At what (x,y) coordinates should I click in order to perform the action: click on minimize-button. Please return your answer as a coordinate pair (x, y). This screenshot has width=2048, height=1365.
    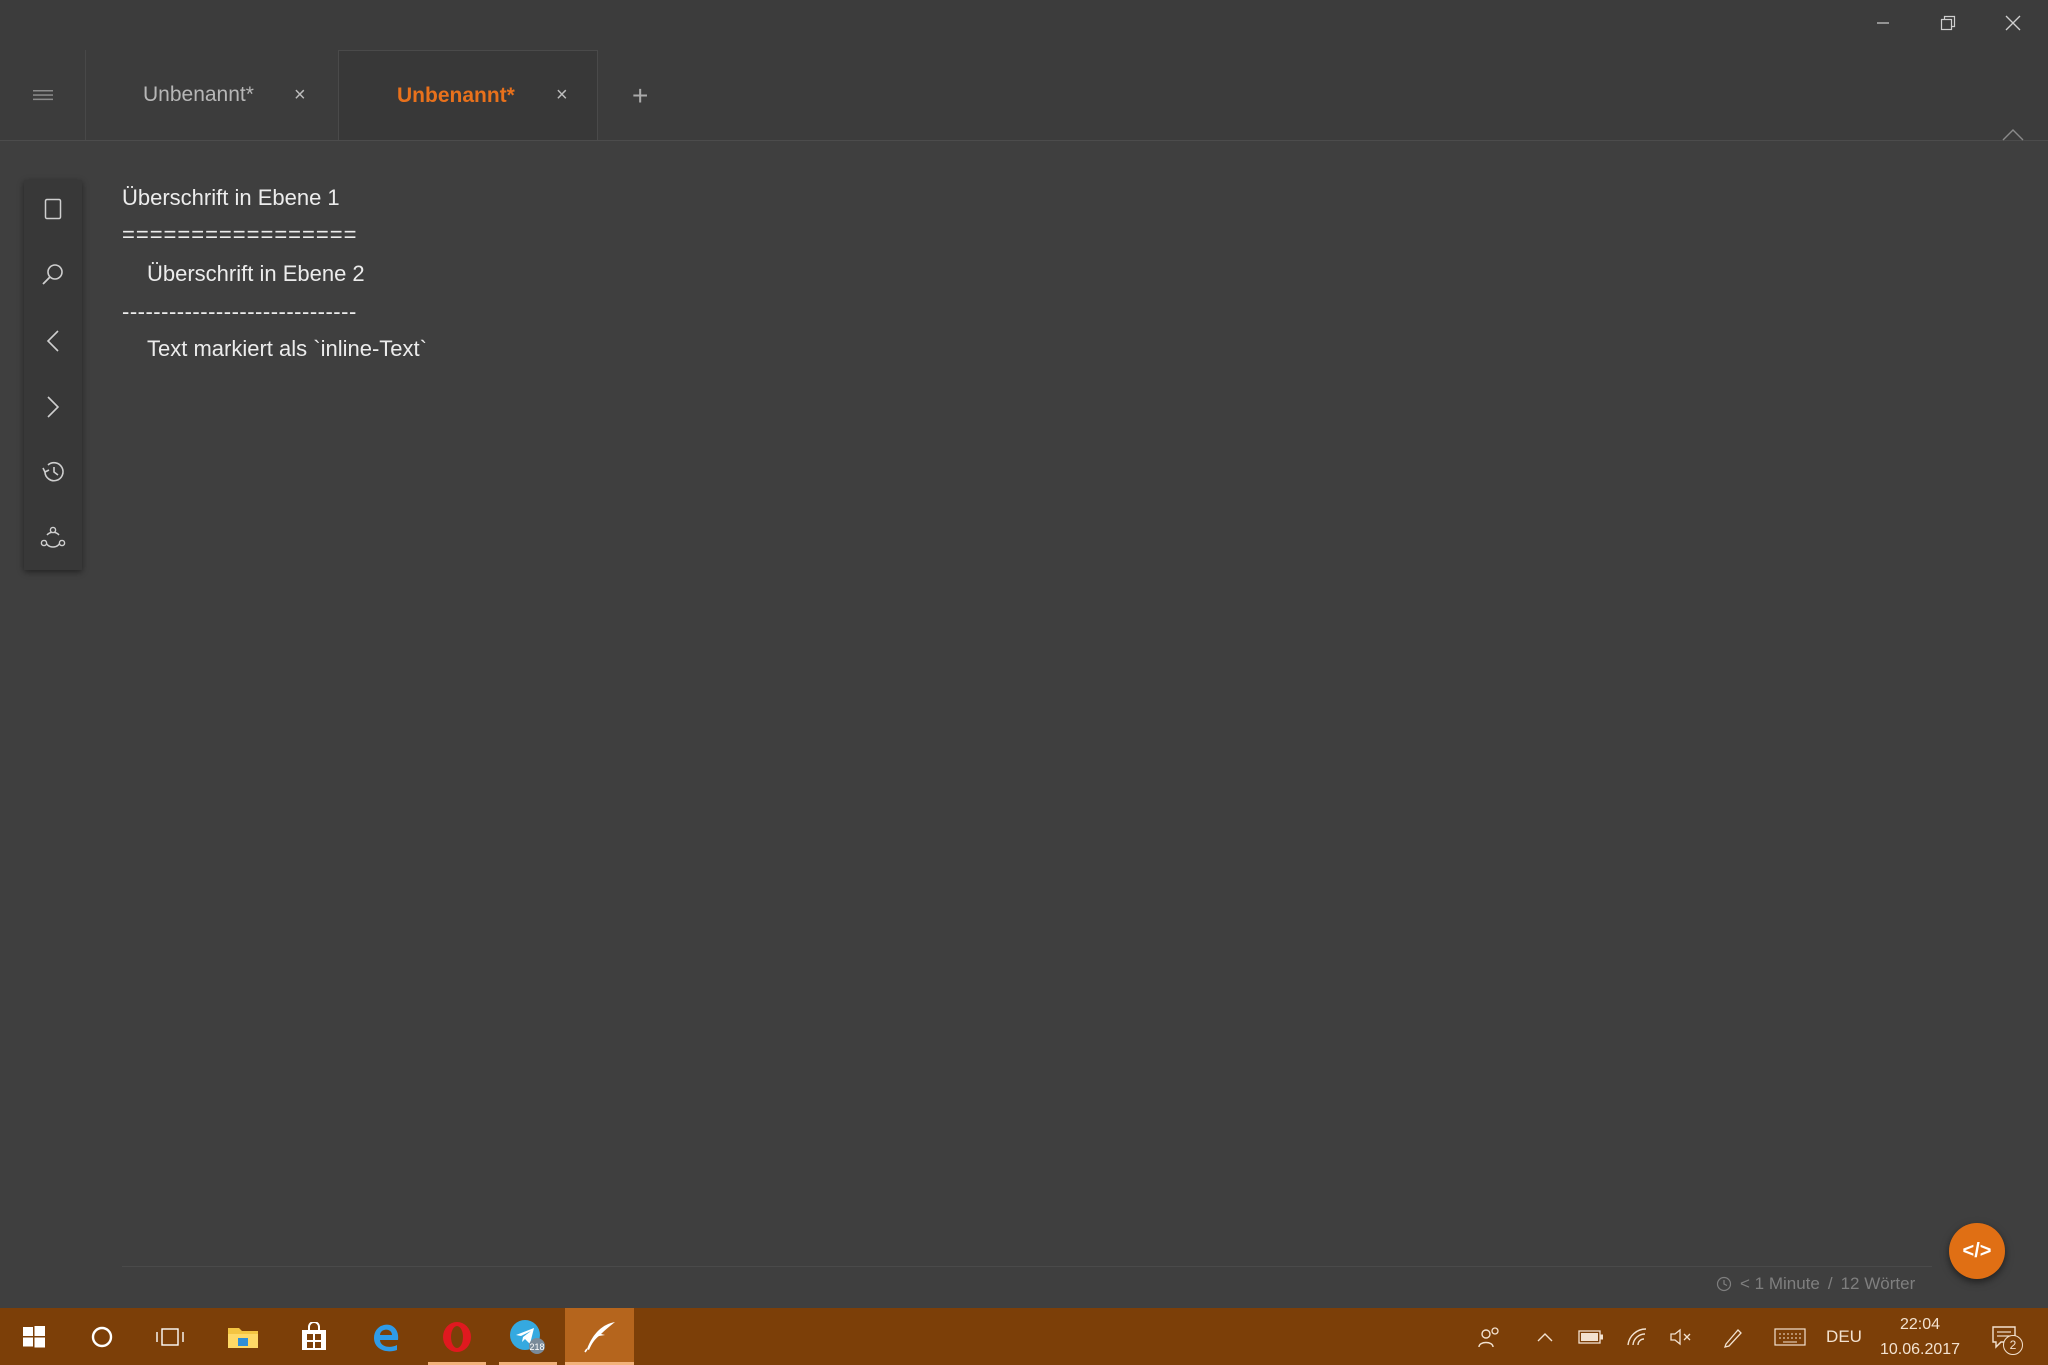
    Looking at the image, I should click on (1883, 23).